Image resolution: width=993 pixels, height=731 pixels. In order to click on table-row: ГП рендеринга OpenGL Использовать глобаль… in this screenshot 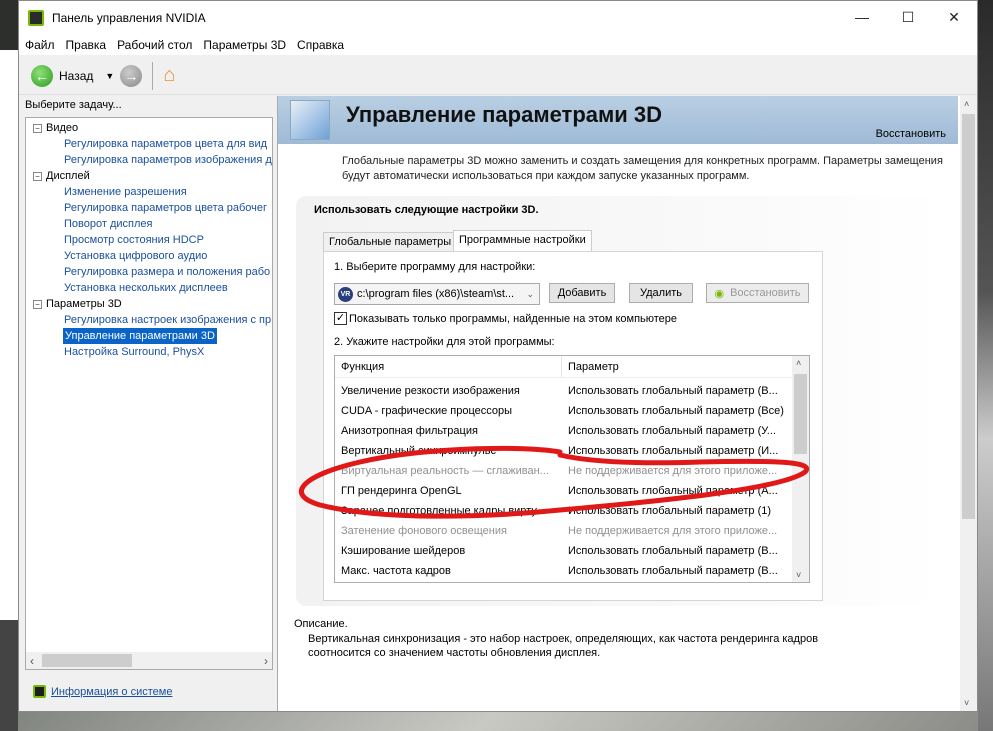, I will do `click(564, 491)`.